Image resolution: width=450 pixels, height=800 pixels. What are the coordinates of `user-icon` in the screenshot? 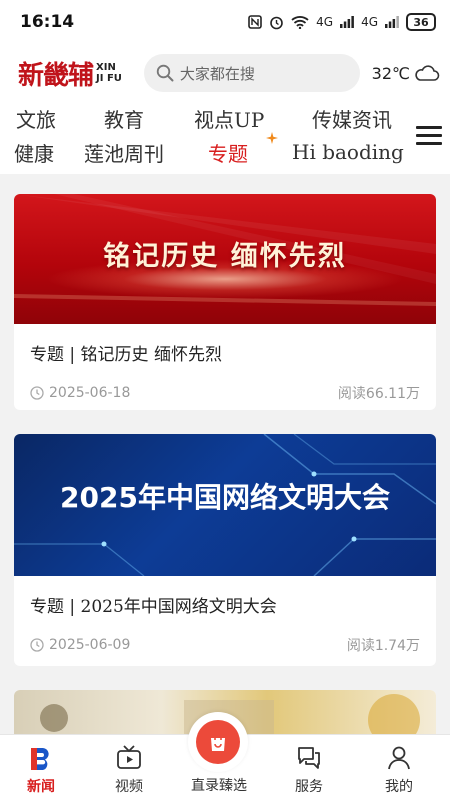 It's located at (399, 758).